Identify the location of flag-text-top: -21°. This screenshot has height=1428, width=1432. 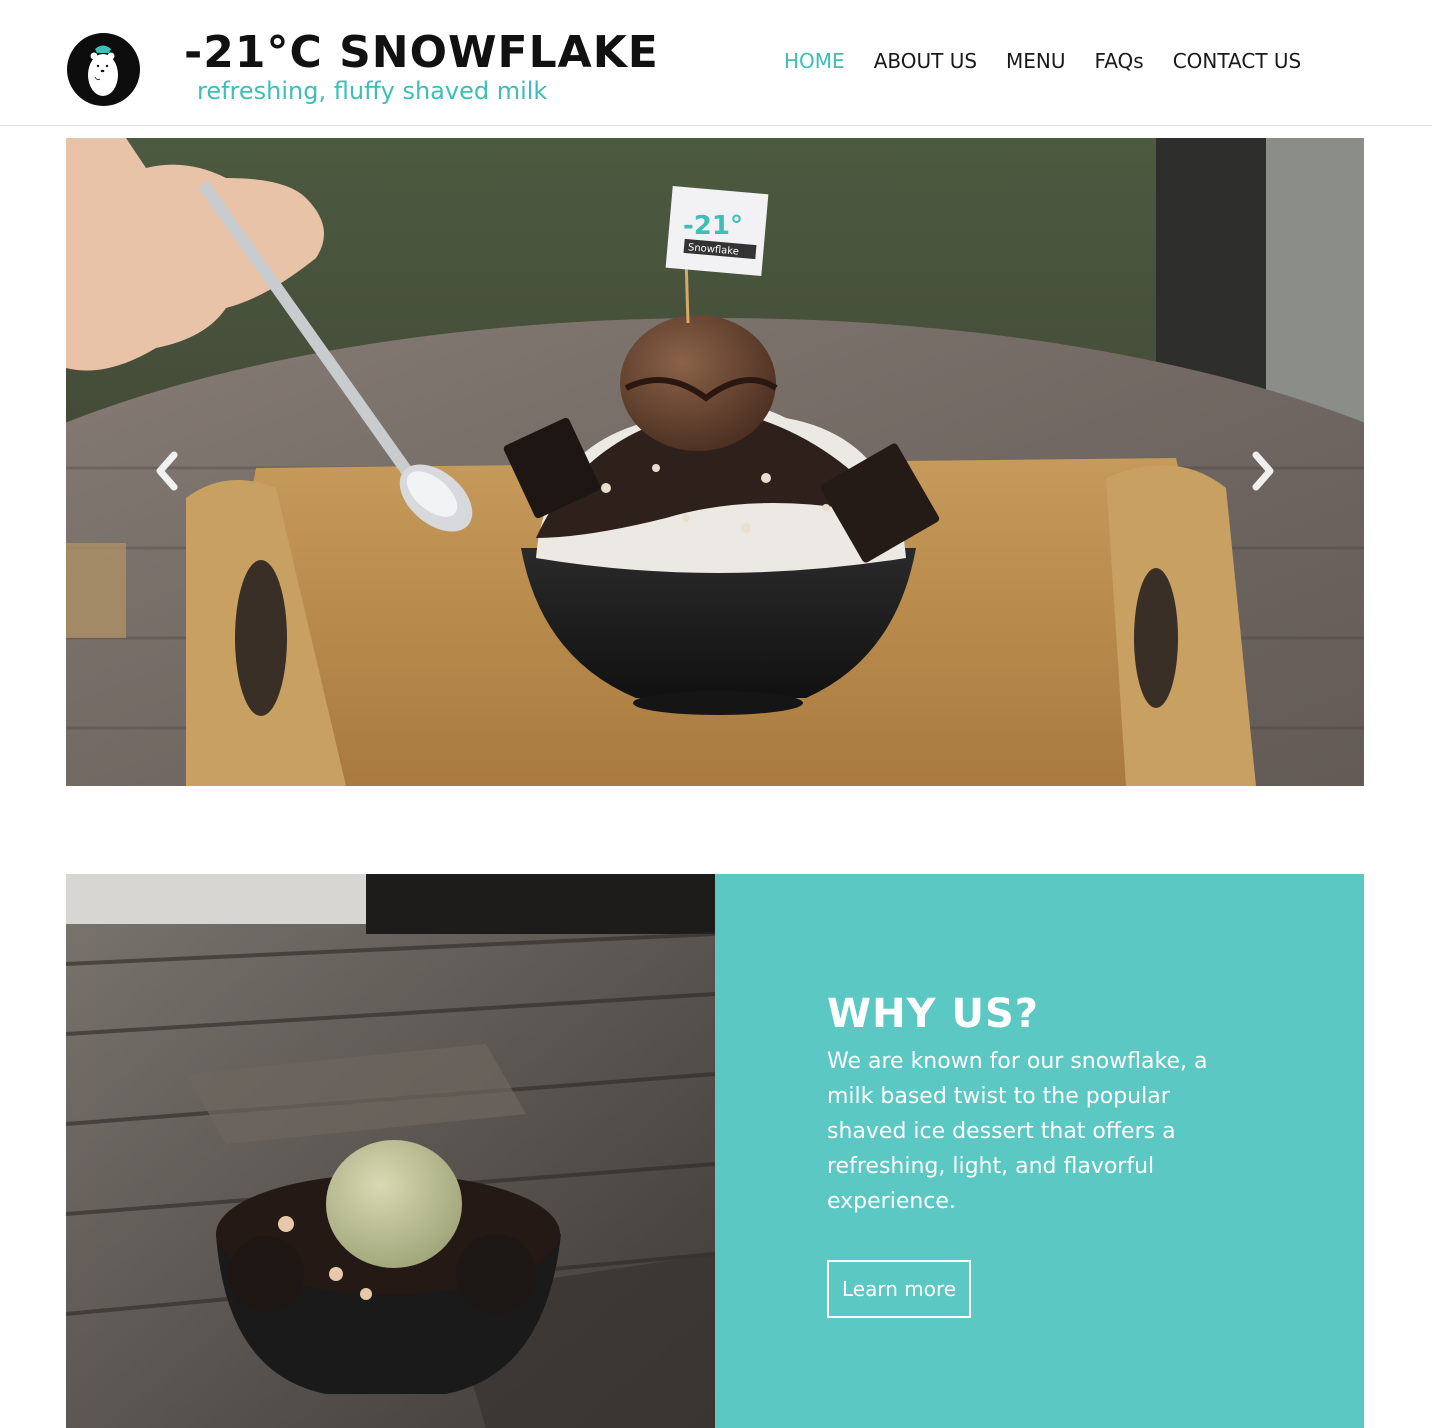
(713, 226).